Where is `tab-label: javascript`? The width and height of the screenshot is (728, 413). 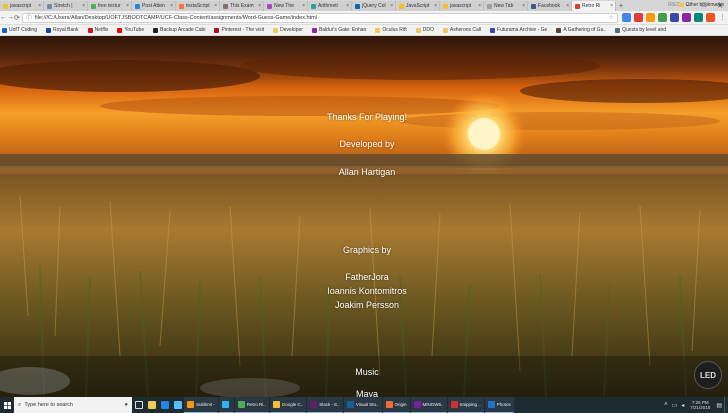
tab-label: javascript is located at coordinates (21, 6).